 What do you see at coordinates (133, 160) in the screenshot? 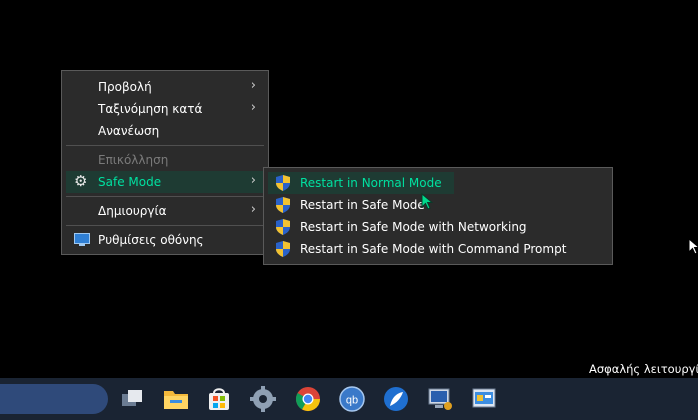
I see `menu-item-label: Επικόλληση` at bounding box center [133, 160].